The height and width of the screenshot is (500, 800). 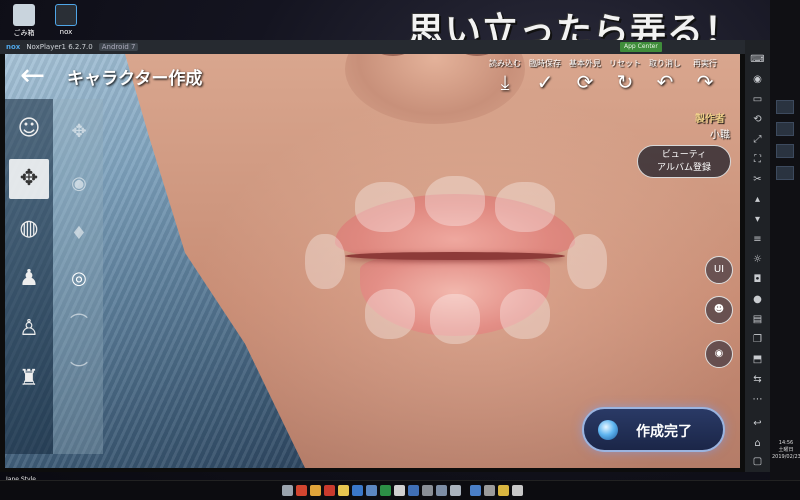 What do you see at coordinates (625, 76) in the screenshot?
I see `reset-button: リセット ↻` at bounding box center [625, 76].